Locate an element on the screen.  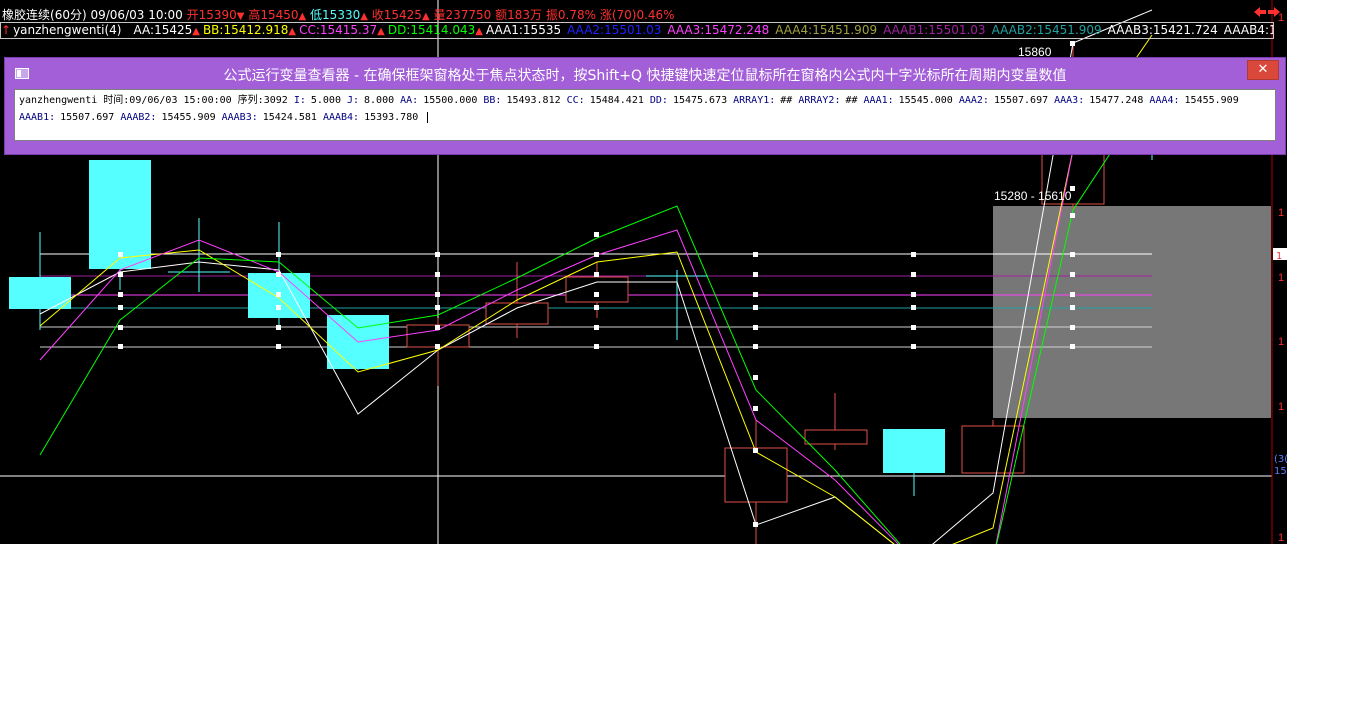
change-value: 涨(70)0.46% is located at coordinates (637, 15).